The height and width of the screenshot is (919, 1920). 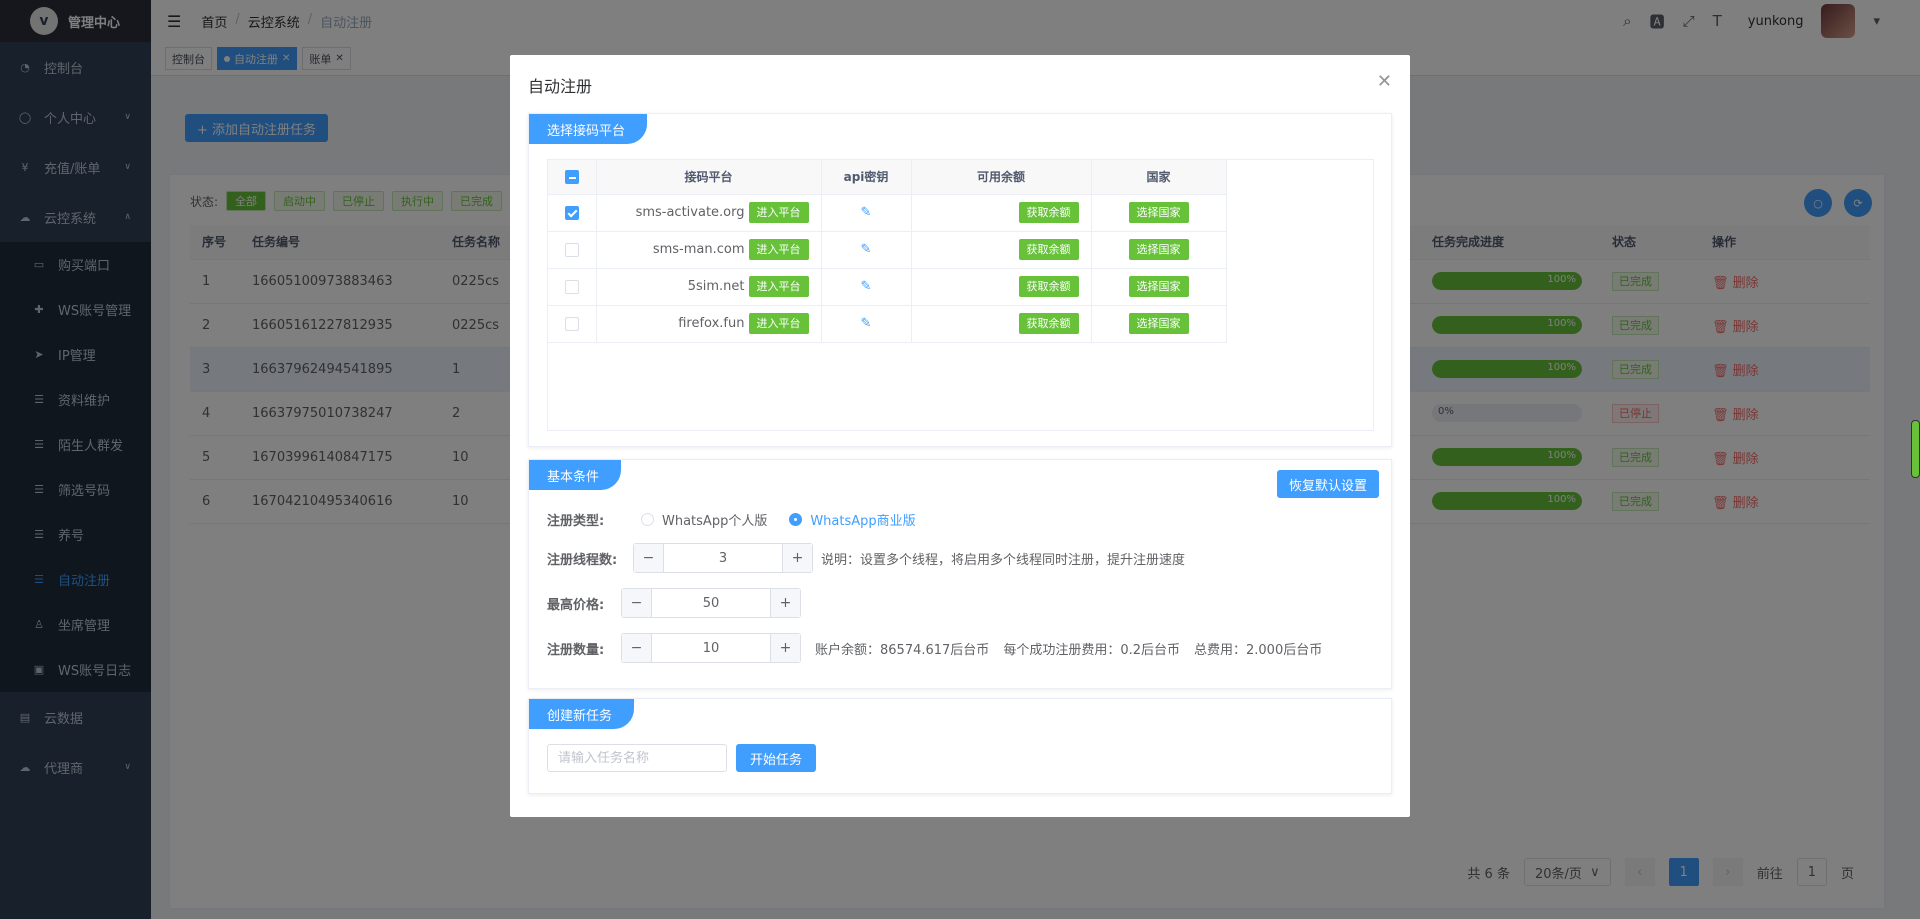 I want to click on cell-platform: 5sim.net 进入平台, so click(x=709, y=287).